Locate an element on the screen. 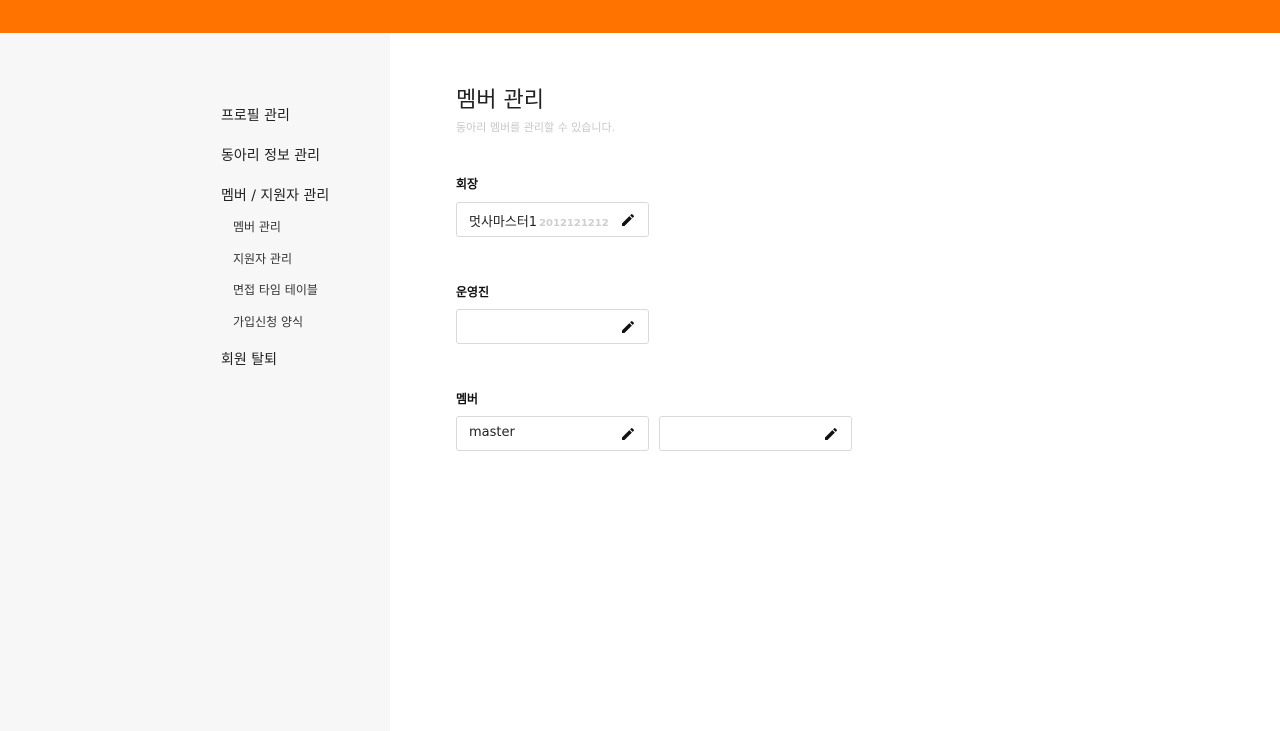  page-subtitle: 동아리 멤버를 관리할 수 있습니다. is located at coordinates (536, 127).